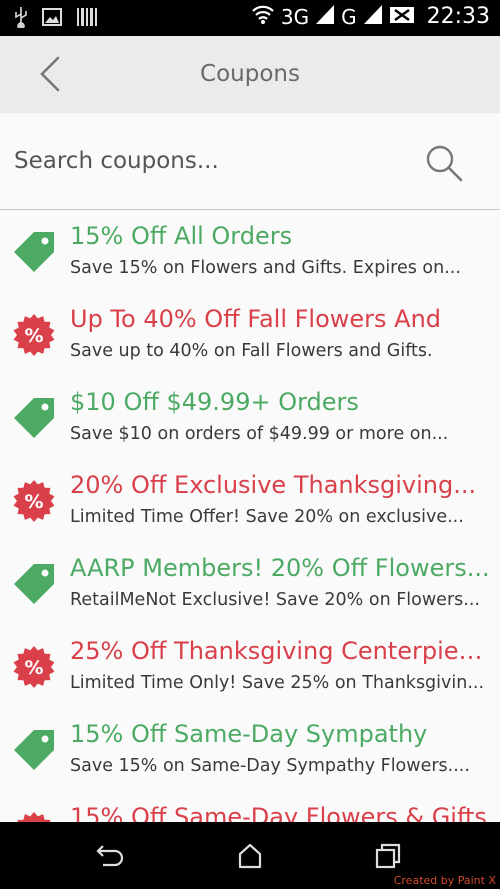  I want to click on coupon-title: 15% Off All Orders, so click(181, 236).